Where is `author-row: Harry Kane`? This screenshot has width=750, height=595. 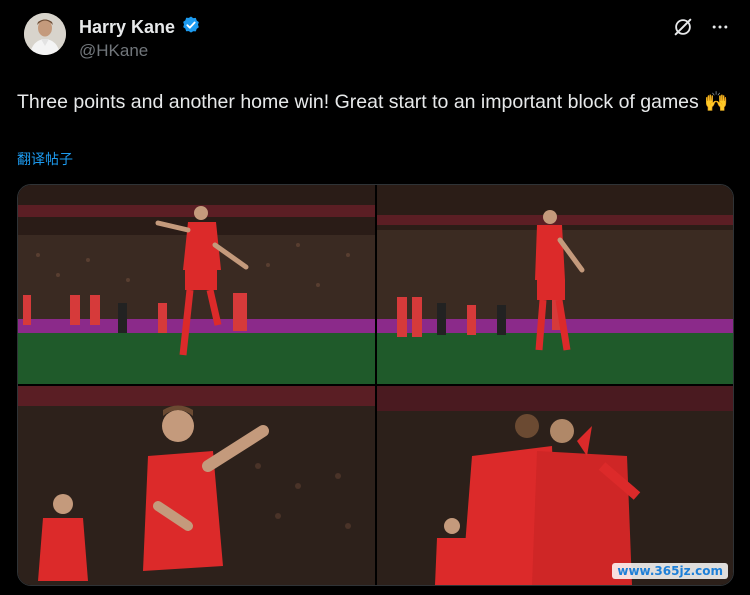 author-row: Harry Kane is located at coordinates (140, 27).